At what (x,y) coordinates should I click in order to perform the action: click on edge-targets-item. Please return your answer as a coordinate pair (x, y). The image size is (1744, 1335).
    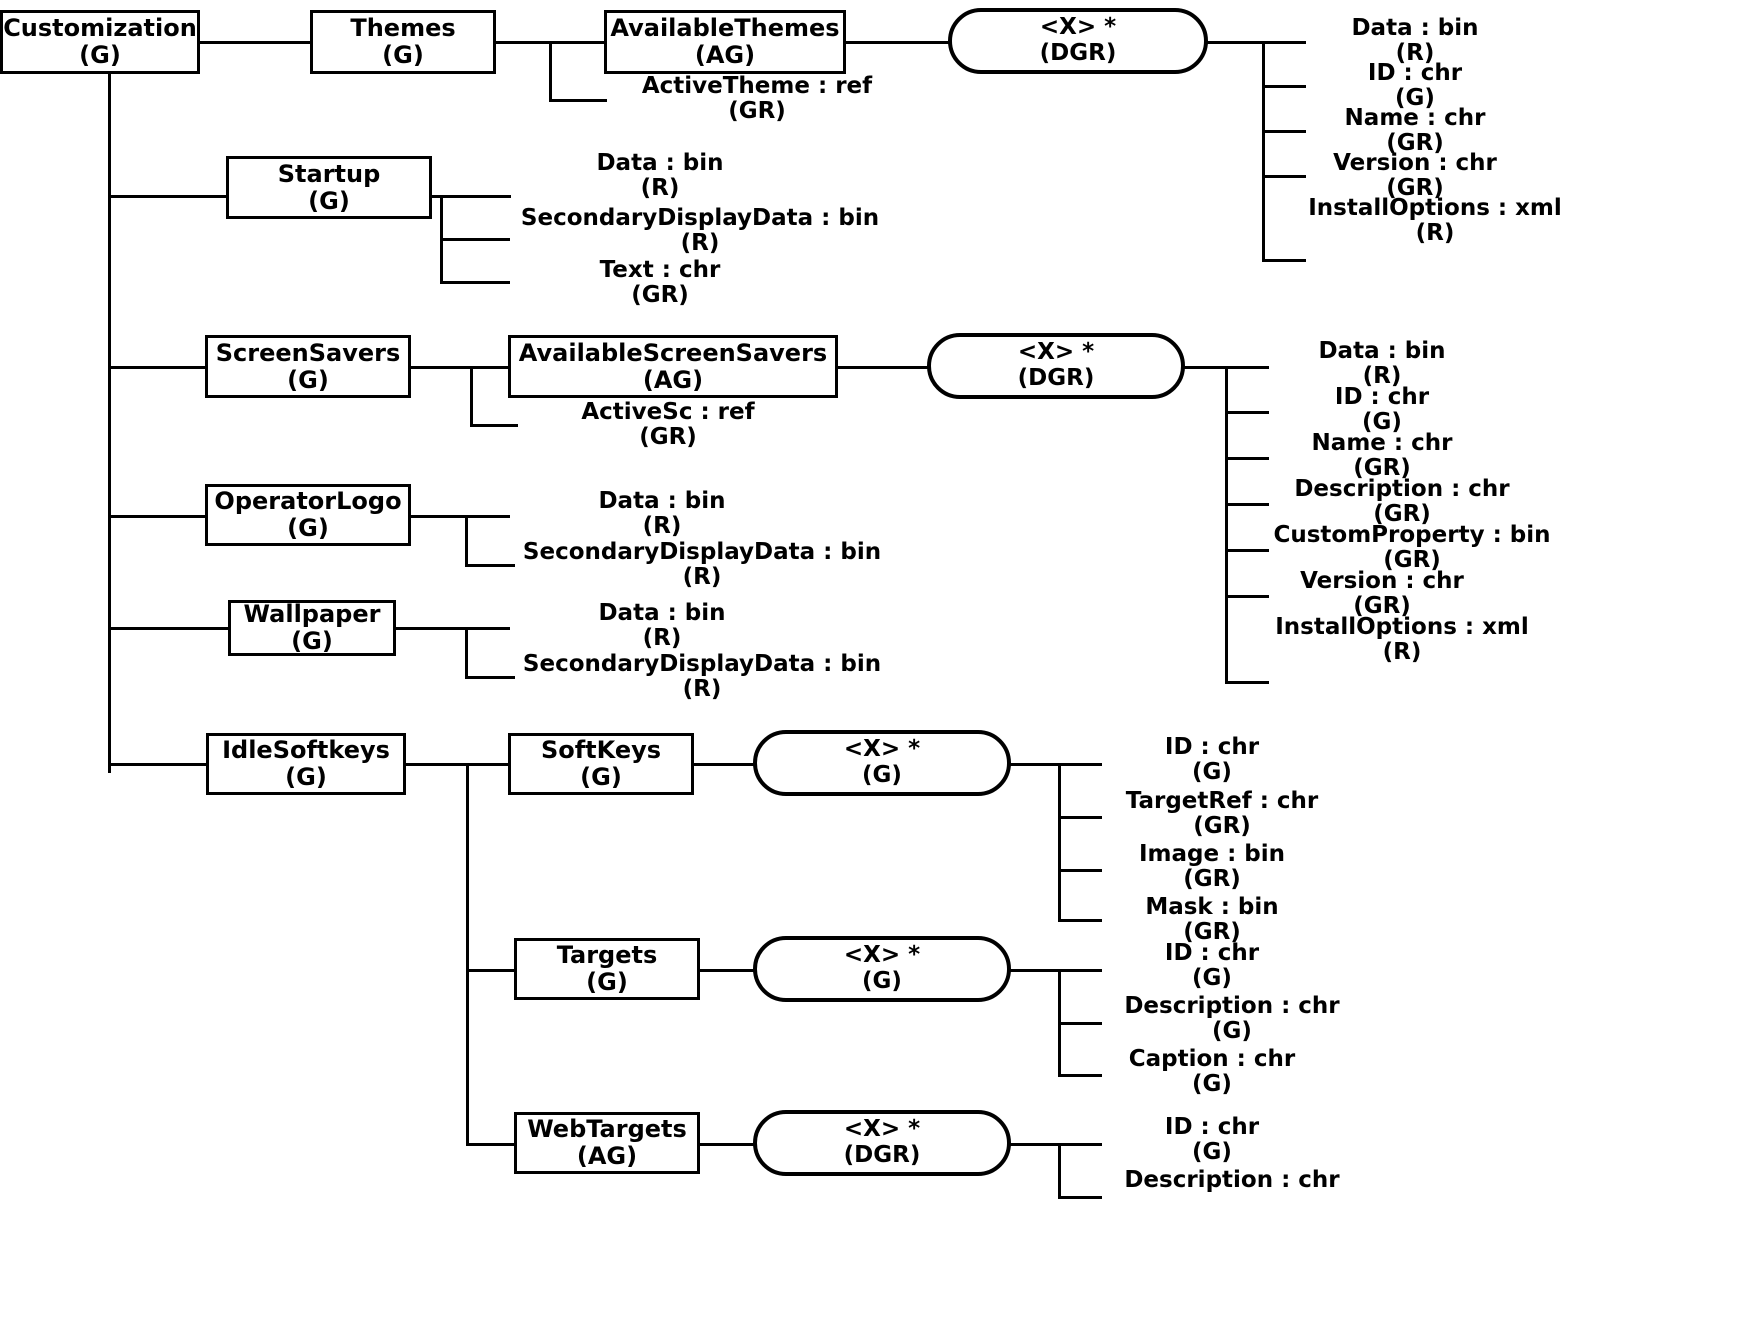
    Looking at the image, I should click on (728, 970).